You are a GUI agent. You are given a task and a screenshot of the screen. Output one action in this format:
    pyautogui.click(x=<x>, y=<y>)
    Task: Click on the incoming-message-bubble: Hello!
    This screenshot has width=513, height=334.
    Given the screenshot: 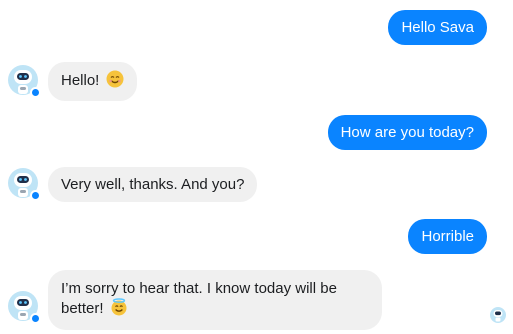 What is the action you would take?
    pyautogui.click(x=92, y=81)
    